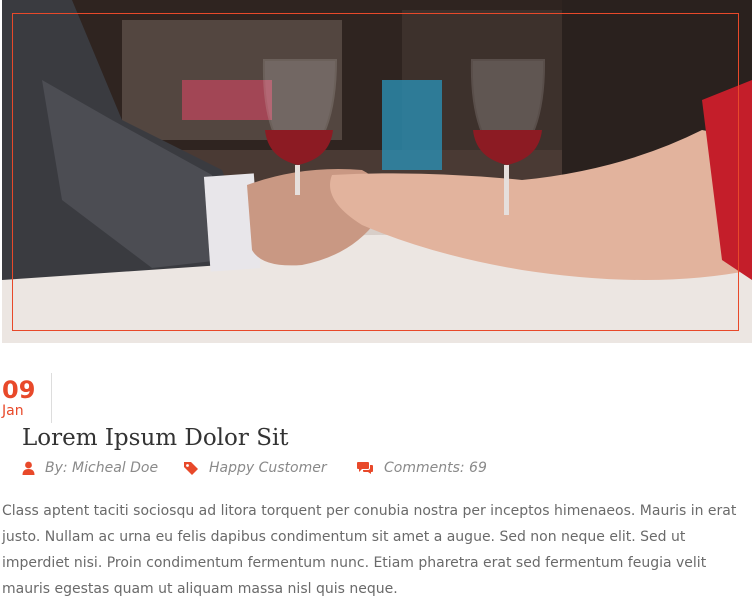 The height and width of the screenshot is (605, 754). I want to click on post-author: By: Micheal Doe, so click(90, 468).